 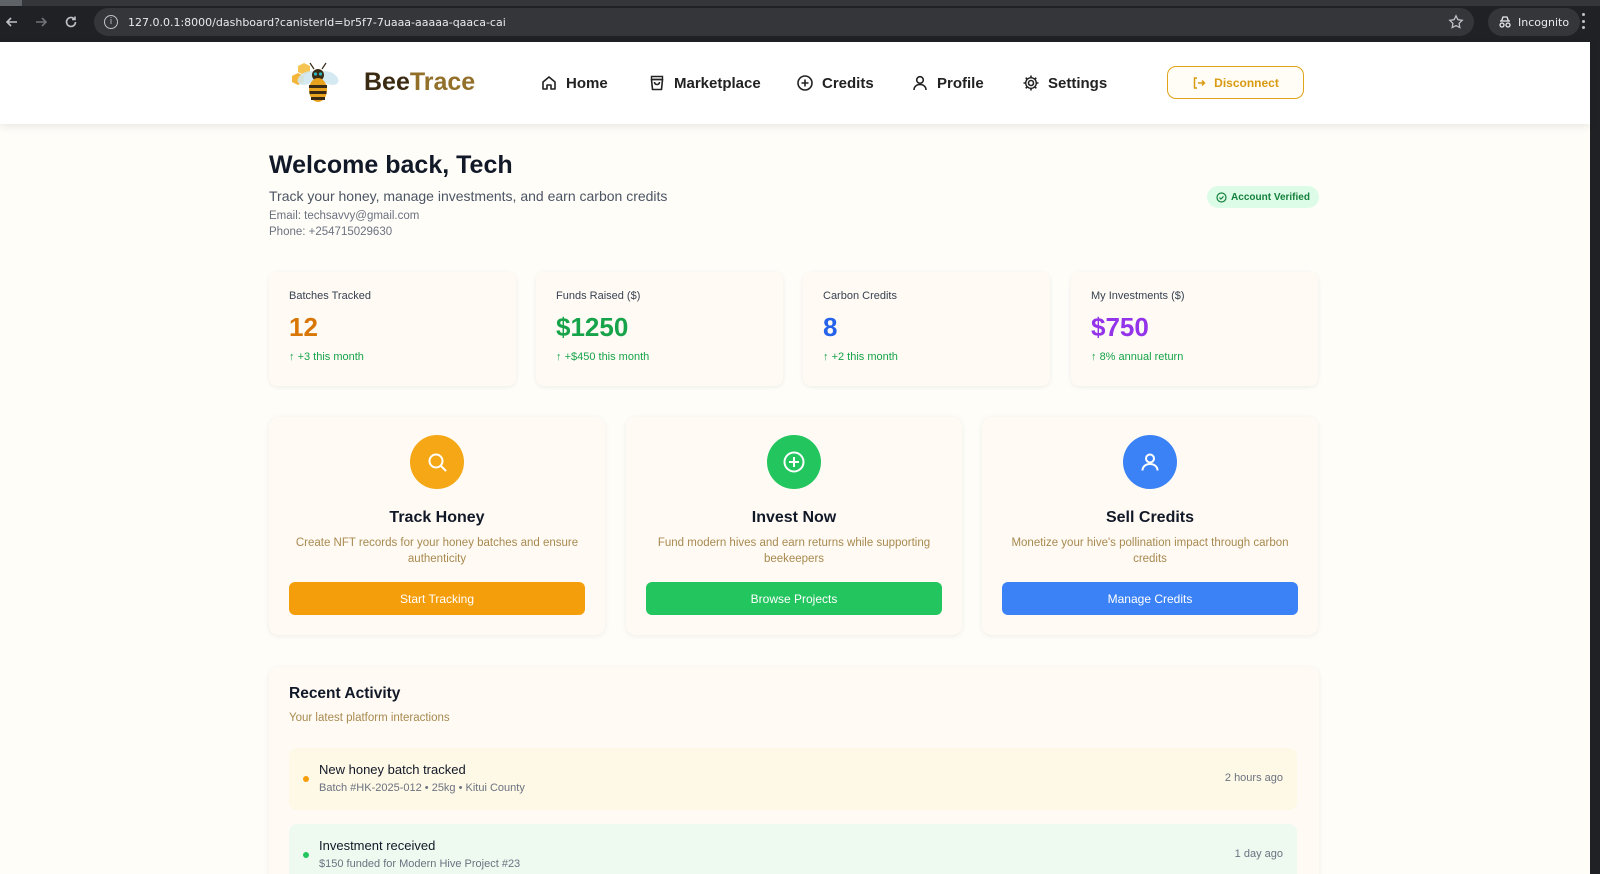 I want to click on stat-value: $1250, so click(x=592, y=327).